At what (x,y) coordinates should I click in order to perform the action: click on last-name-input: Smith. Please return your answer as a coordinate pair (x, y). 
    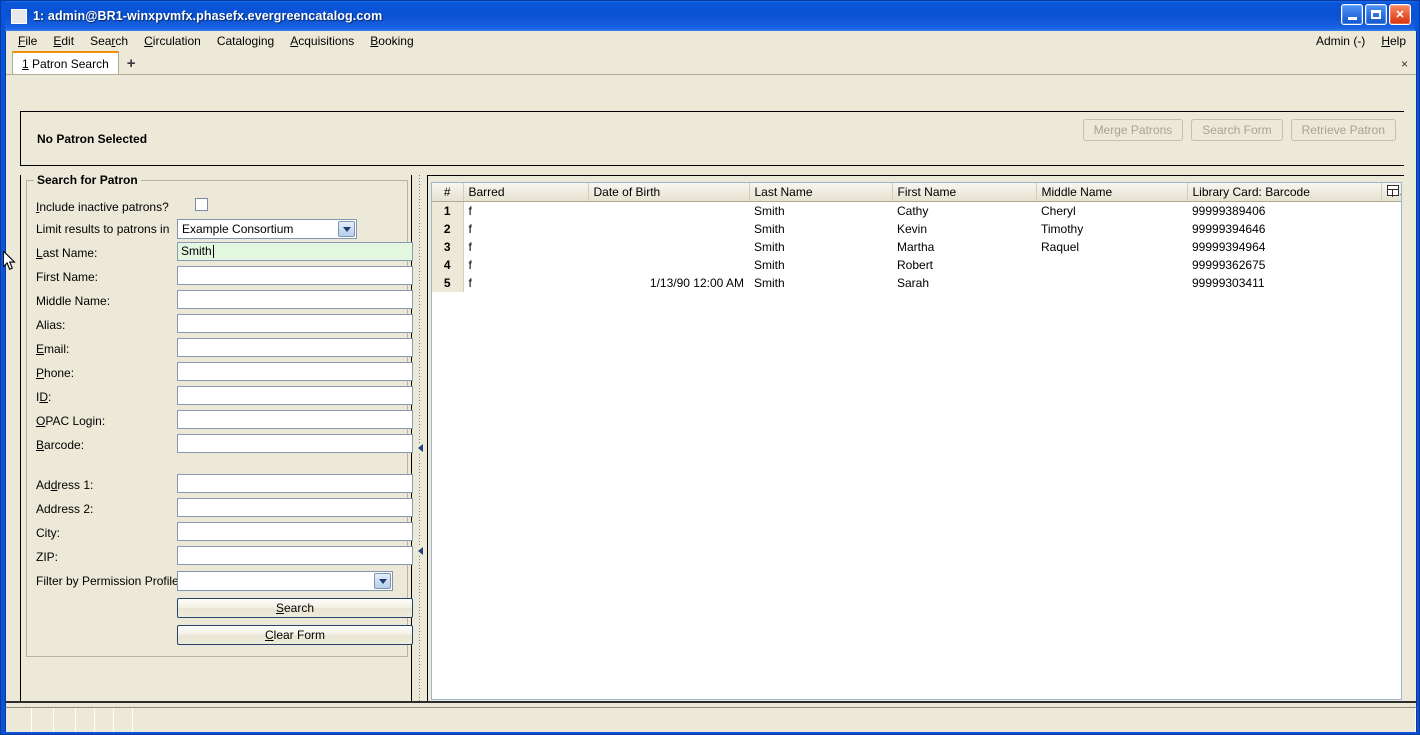
    Looking at the image, I should click on (295, 251).